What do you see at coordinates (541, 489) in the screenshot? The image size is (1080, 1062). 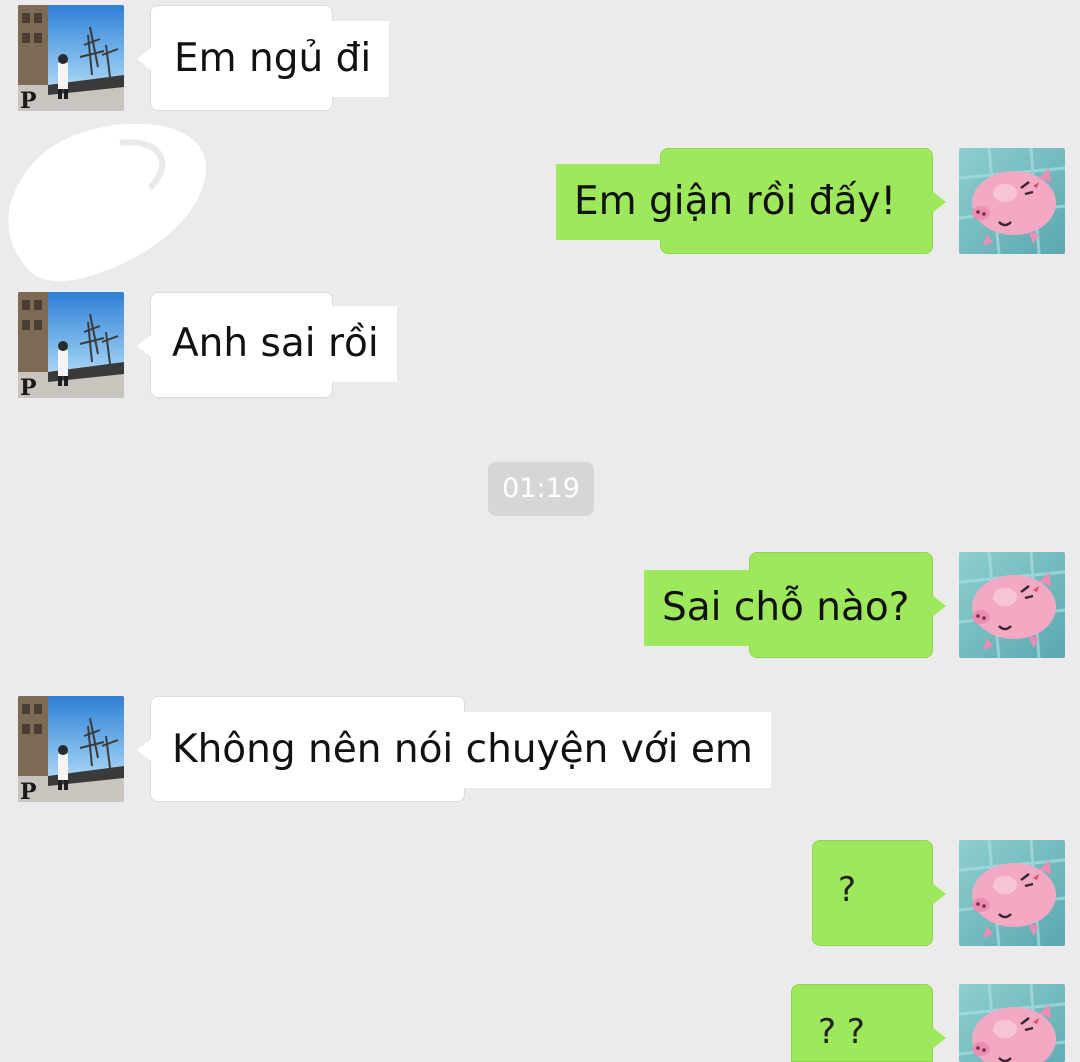 I see `timestamp-badge: 01:19` at bounding box center [541, 489].